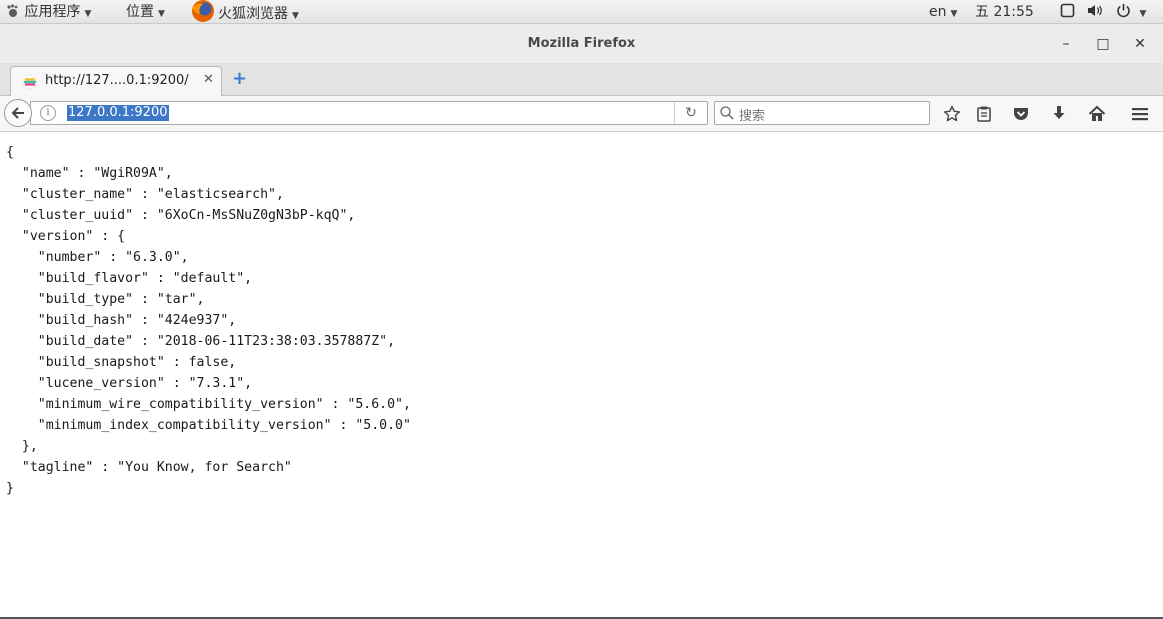 The height and width of the screenshot is (619, 1163). I want to click on clipboard-icon, so click(984, 114).